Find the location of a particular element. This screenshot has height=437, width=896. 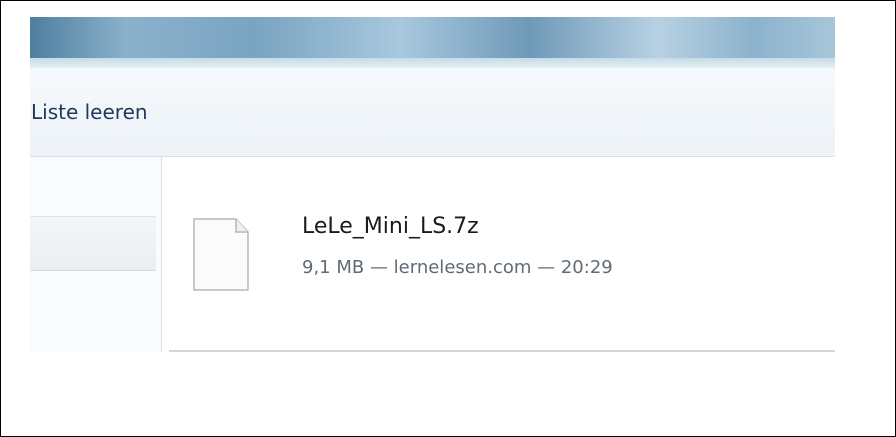

download-filename: LeLe_Mini_LS.7z is located at coordinates (390, 226).